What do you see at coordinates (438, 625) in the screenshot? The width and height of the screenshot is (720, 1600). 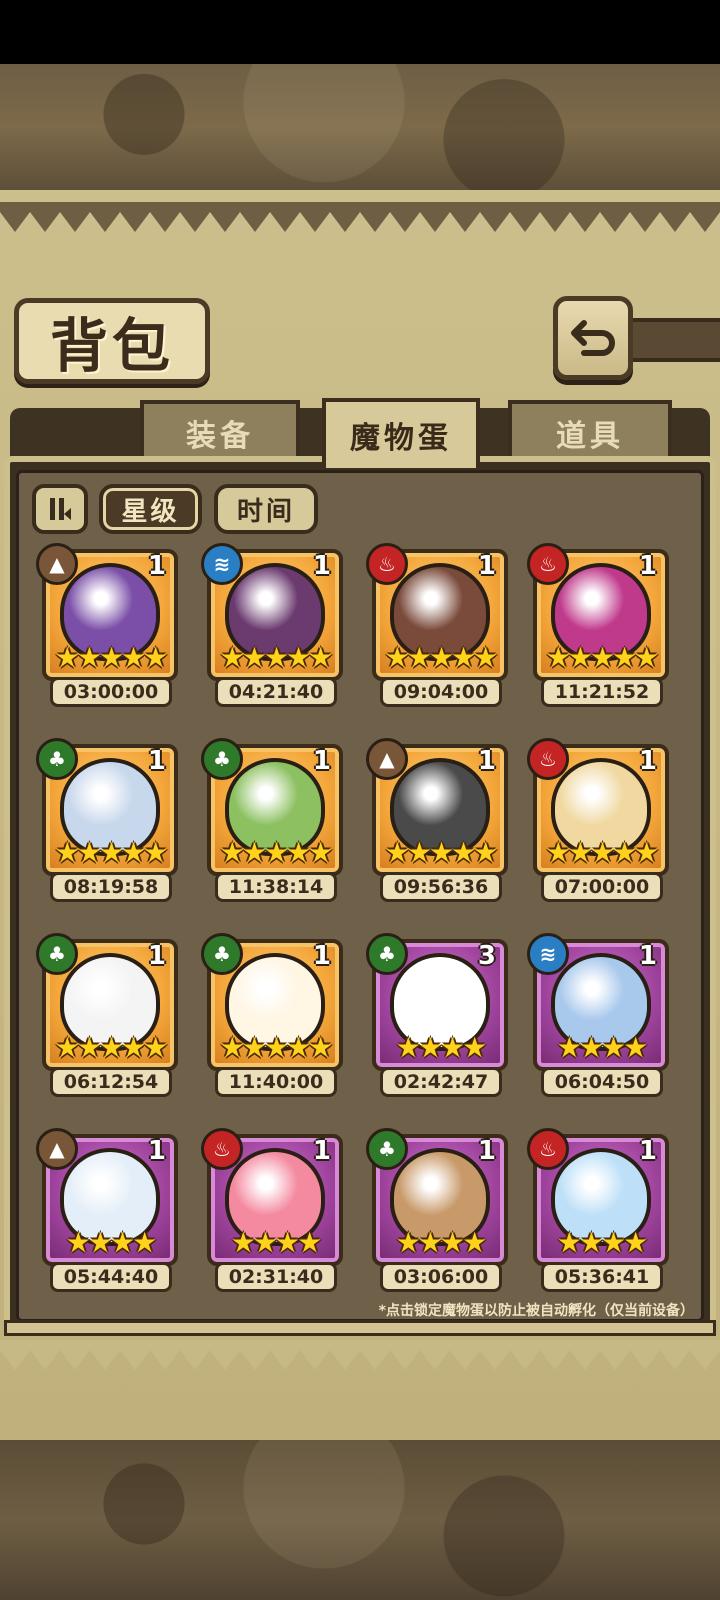 I see `egg-card: ♨ 1 ★★★★★ 09:04:00` at bounding box center [438, 625].